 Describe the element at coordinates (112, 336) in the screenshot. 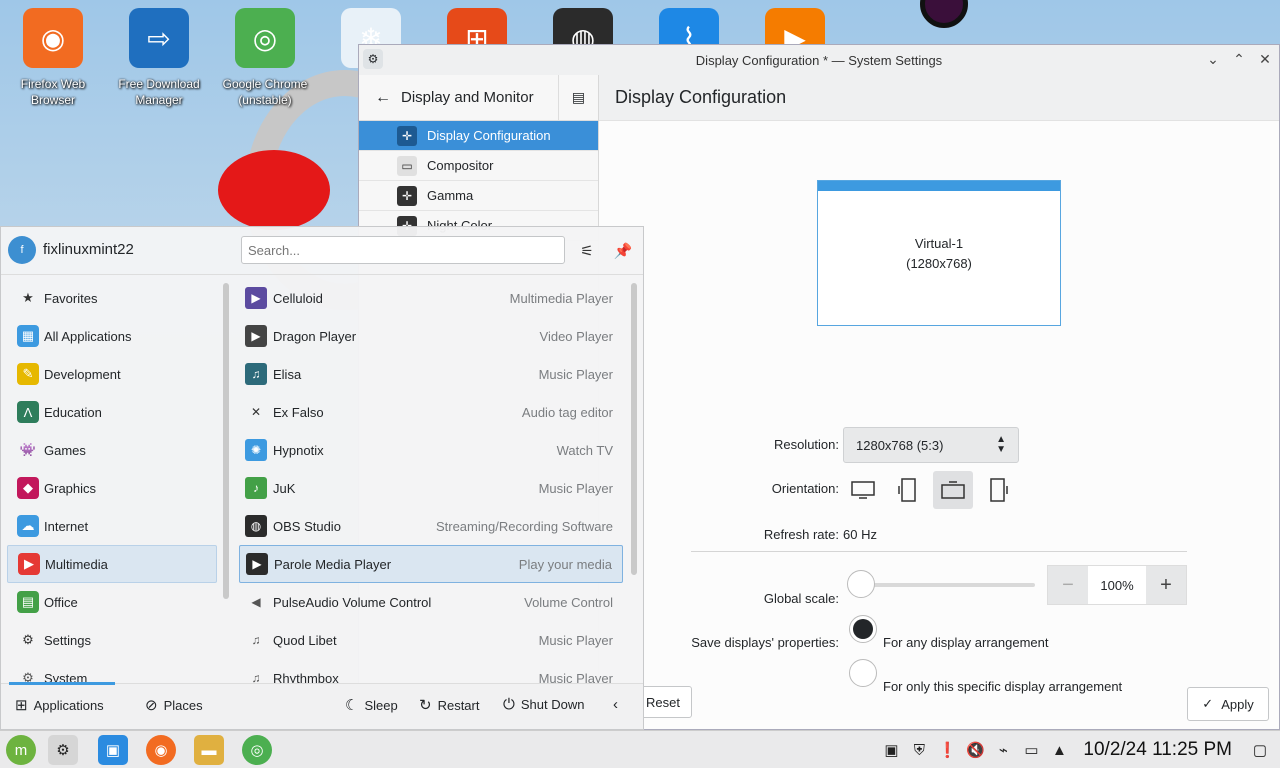

I see `category-all-applications: ▦ All Applications` at that location.